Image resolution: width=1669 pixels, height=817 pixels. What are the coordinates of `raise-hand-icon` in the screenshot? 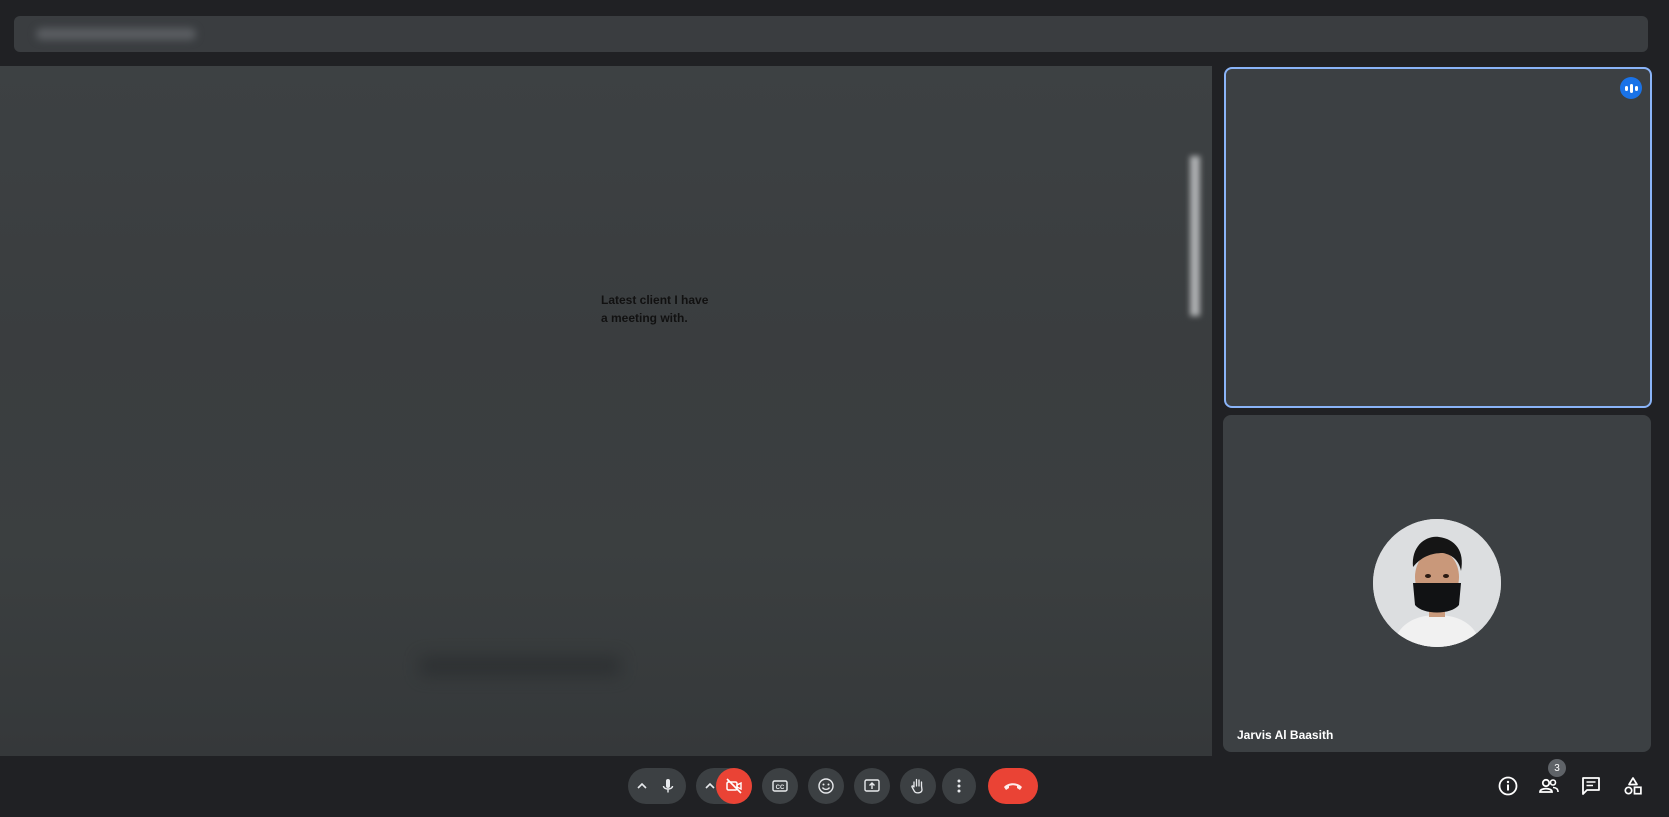 It's located at (917, 786).